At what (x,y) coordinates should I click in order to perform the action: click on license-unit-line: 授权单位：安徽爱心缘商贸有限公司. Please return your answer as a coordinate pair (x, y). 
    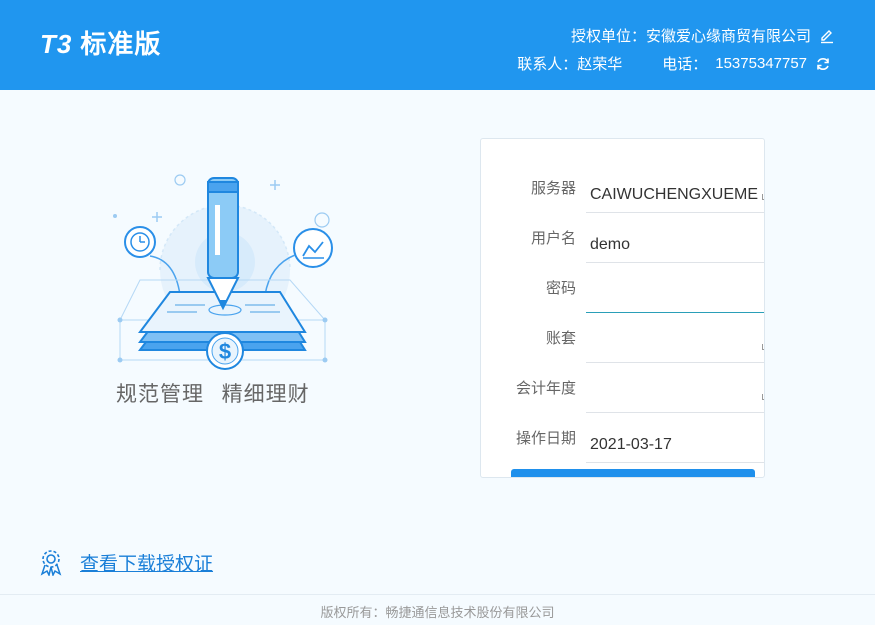
    Looking at the image, I should click on (703, 35).